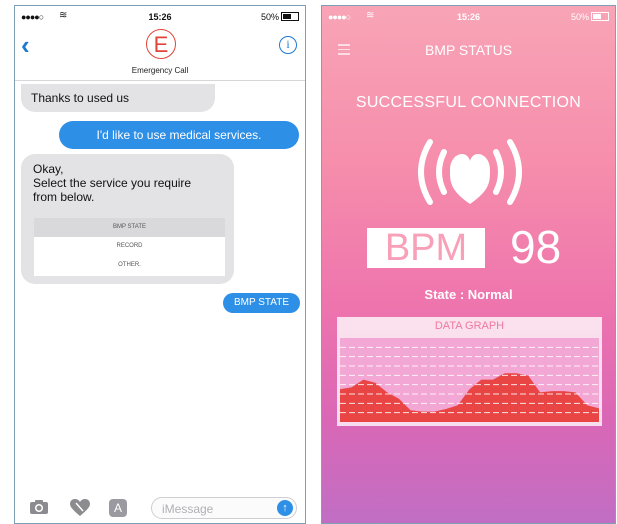 The image size is (617, 524). What do you see at coordinates (288, 45) in the screenshot?
I see `info-button: i` at bounding box center [288, 45].